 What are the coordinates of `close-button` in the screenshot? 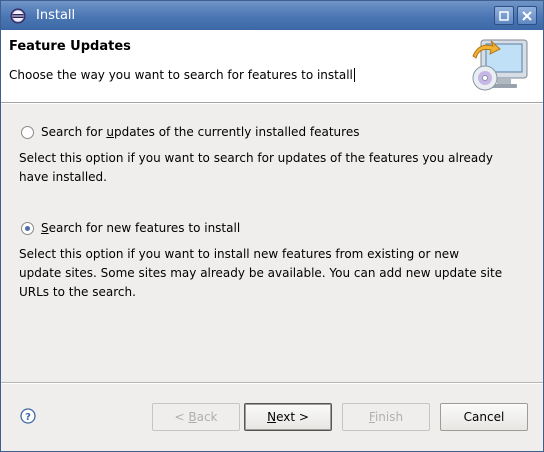 It's located at (527, 15).